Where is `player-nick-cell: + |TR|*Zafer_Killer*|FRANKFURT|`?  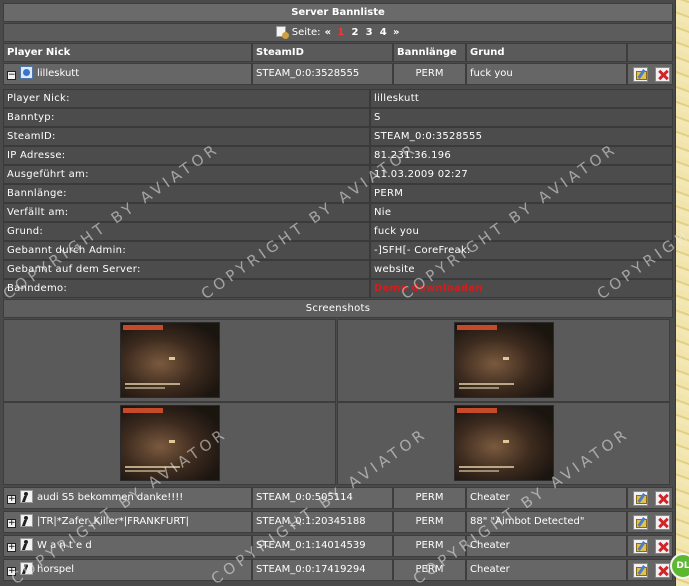
player-nick-cell: + |TR|*Zafer_Killer*|FRANKFURT| is located at coordinates (127, 522).